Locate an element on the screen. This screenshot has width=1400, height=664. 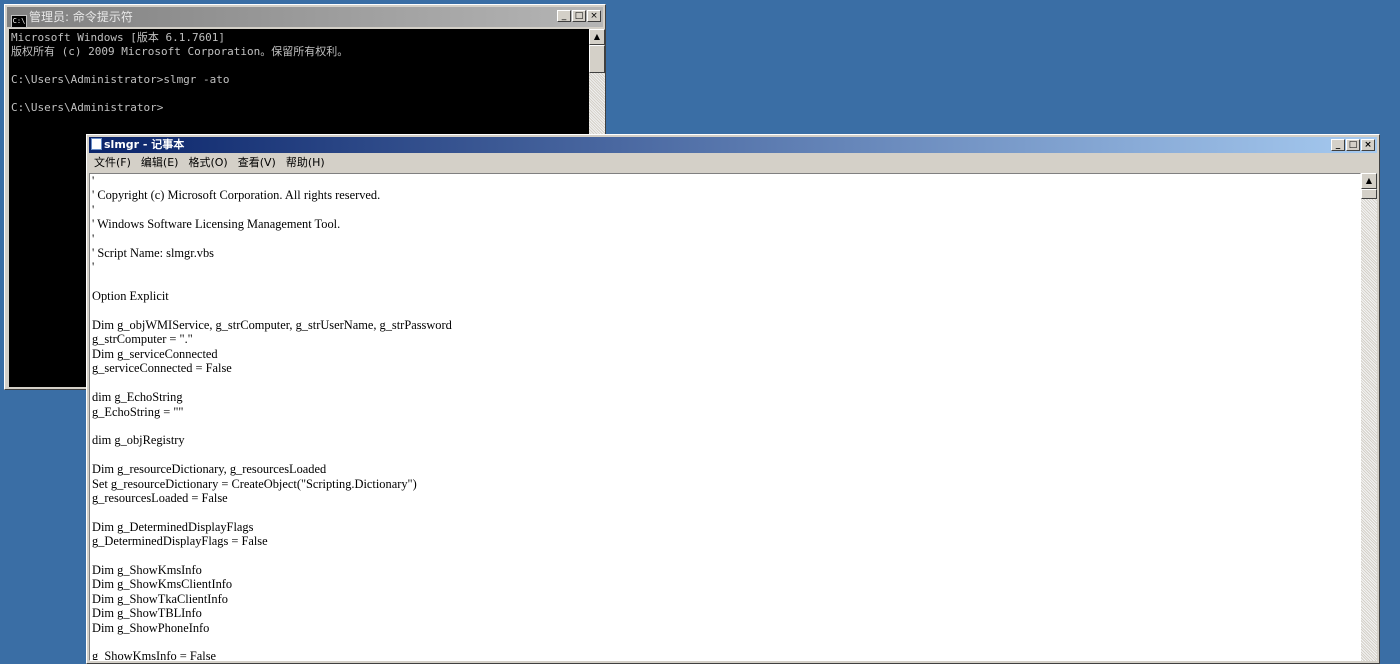
editor-line: g_DeterminedDisplayFlags = False is located at coordinates (180, 541).